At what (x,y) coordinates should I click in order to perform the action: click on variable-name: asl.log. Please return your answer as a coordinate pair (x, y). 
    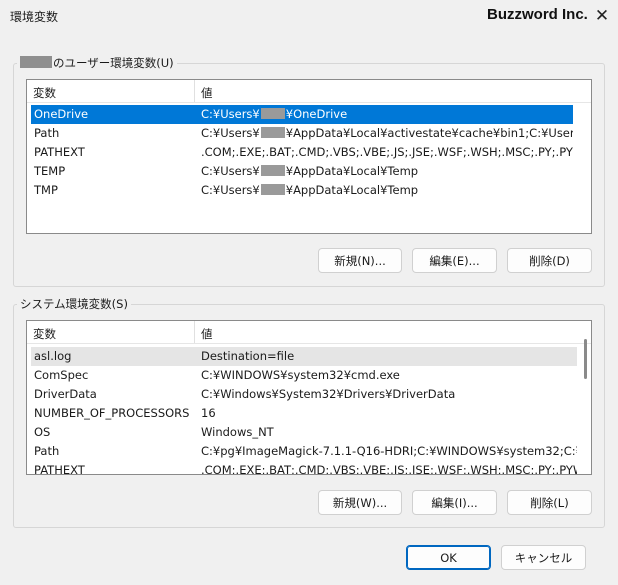
    Looking at the image, I should click on (53, 356).